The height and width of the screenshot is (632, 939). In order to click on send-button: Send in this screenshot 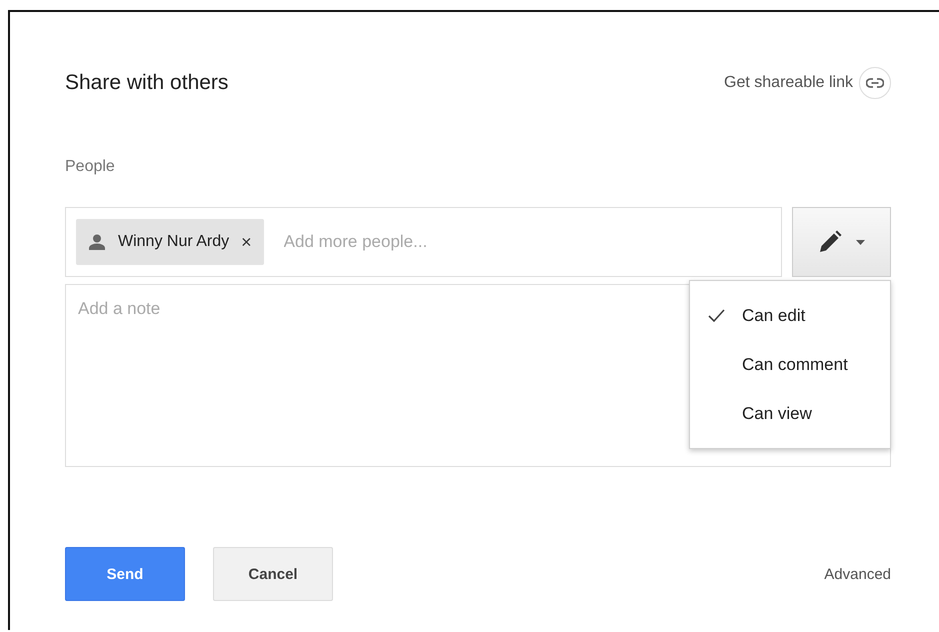, I will do `click(125, 574)`.